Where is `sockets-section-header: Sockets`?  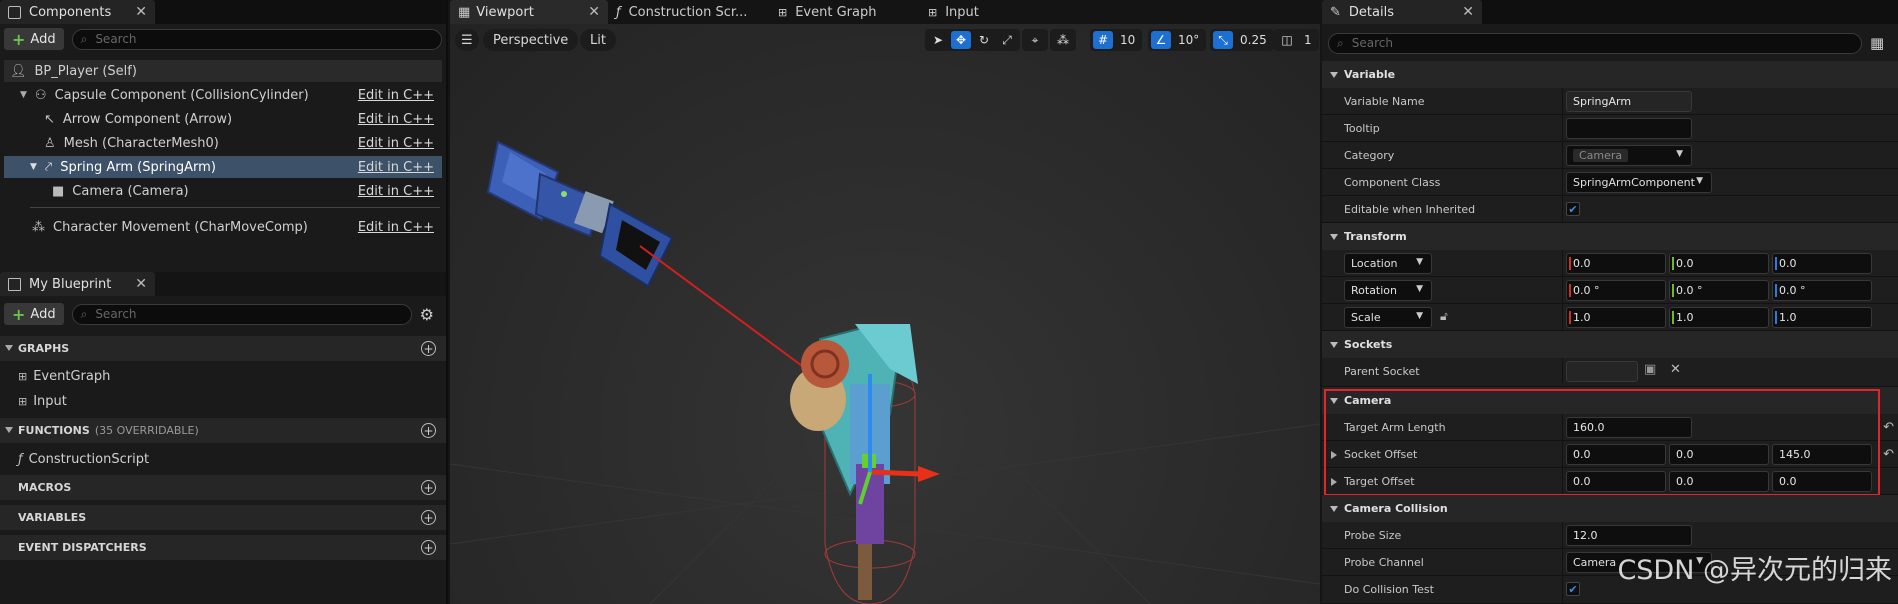 sockets-section-header: Sockets is located at coordinates (1610, 344).